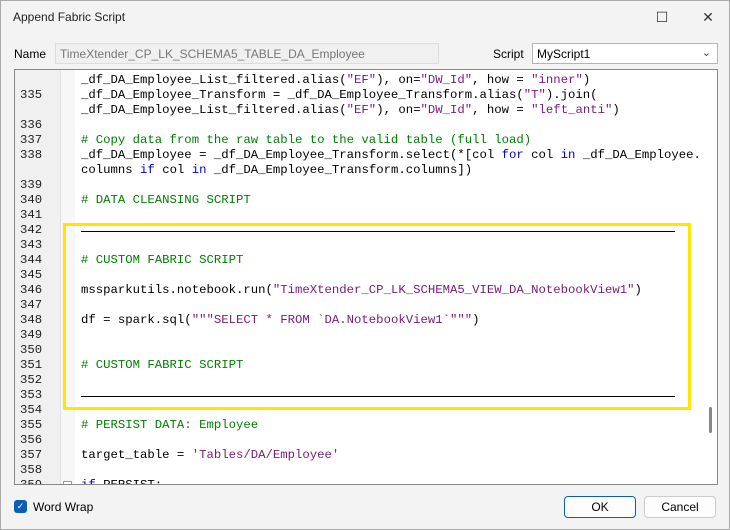 This screenshot has height=530, width=730. I want to click on line-number: 353, so click(31, 395).